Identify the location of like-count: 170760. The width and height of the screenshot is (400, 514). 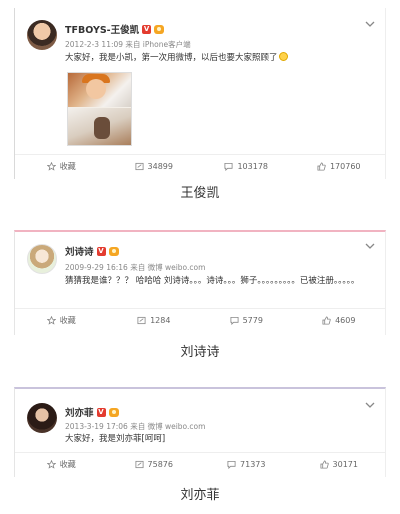
(345, 166).